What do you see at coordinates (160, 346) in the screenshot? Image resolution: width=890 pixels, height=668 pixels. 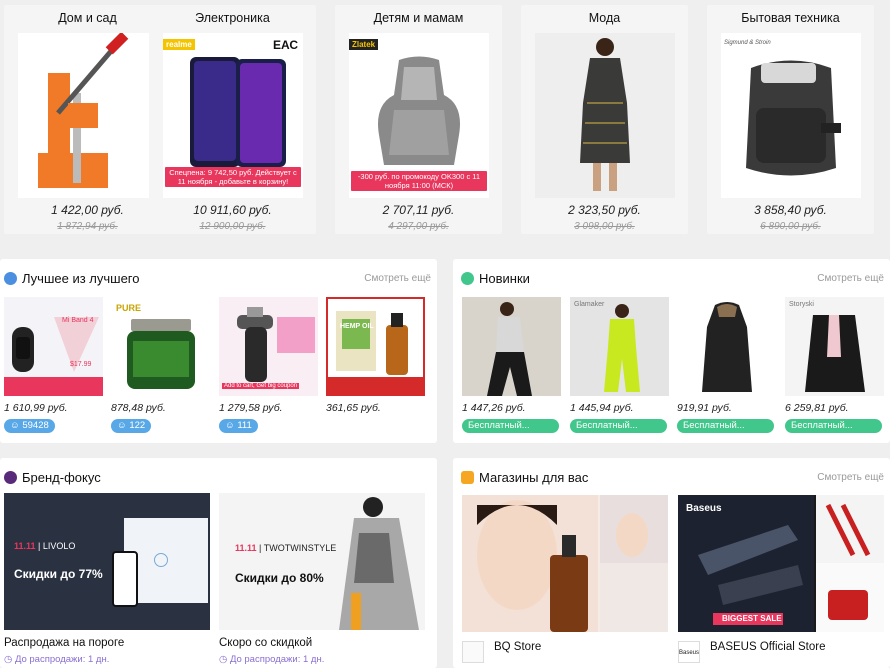 I see `product-tile: PURE` at bounding box center [160, 346].